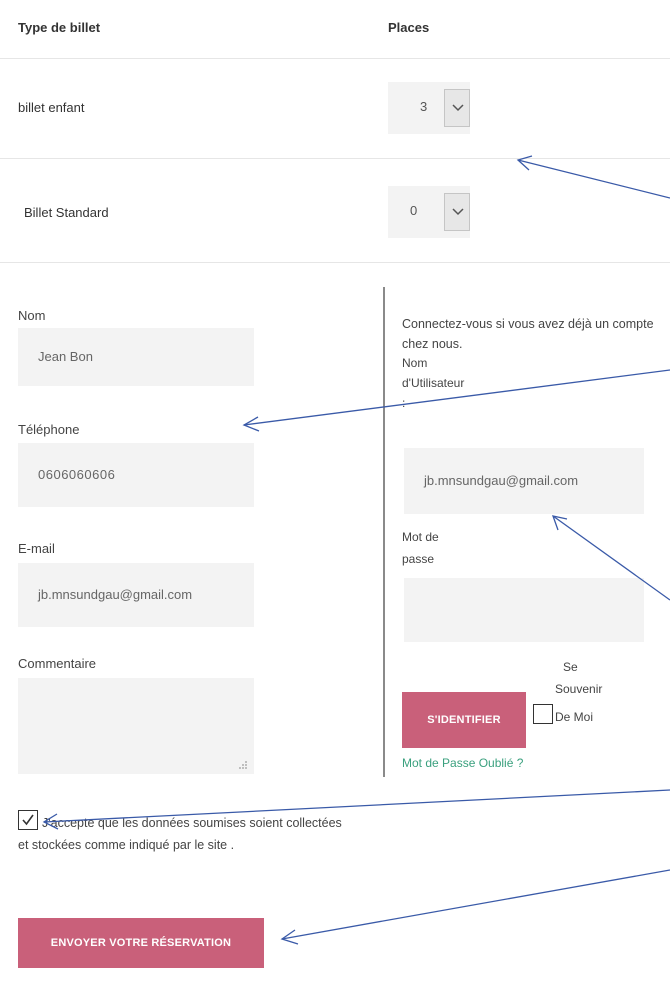 The image size is (670, 994). Describe the element at coordinates (36, 548) in the screenshot. I see `email-label: E-mail` at that location.